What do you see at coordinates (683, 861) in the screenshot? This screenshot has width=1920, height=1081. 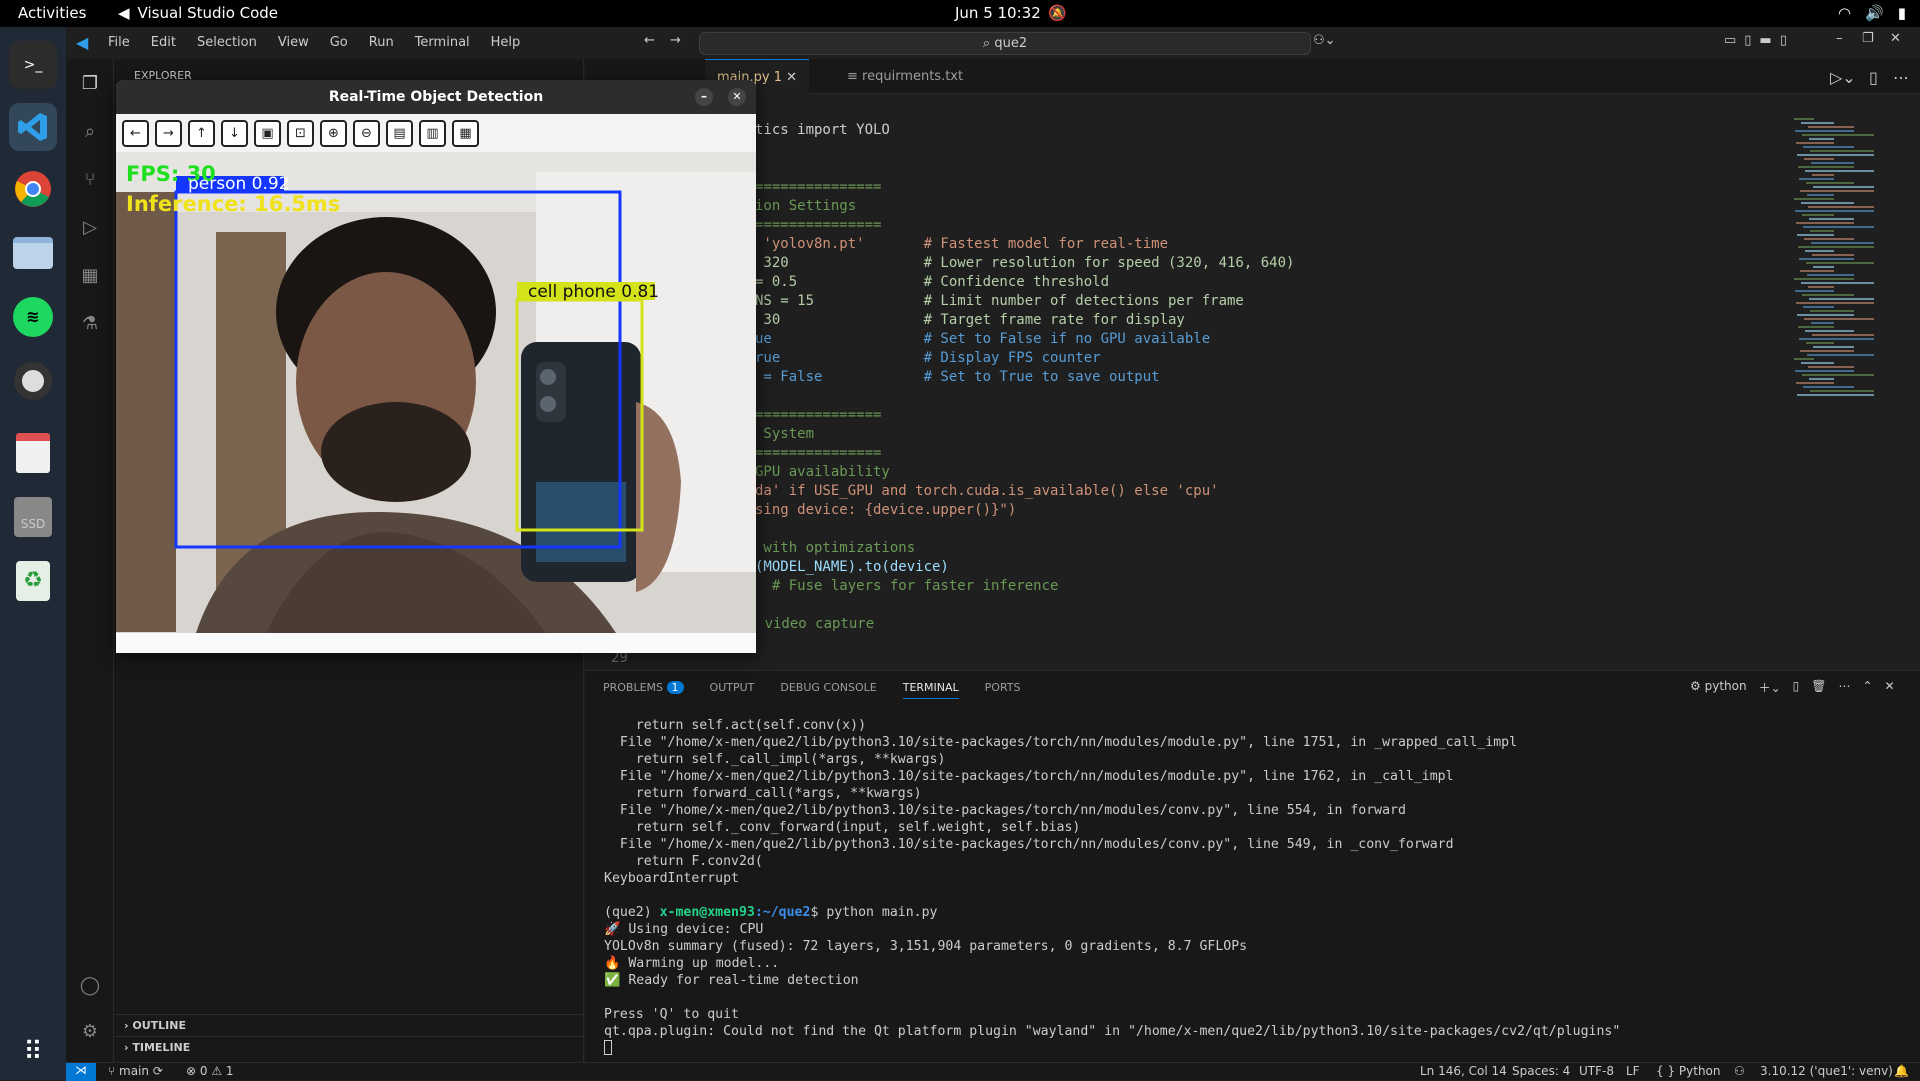 I see `terminal-line: return F.conv2d(` at bounding box center [683, 861].